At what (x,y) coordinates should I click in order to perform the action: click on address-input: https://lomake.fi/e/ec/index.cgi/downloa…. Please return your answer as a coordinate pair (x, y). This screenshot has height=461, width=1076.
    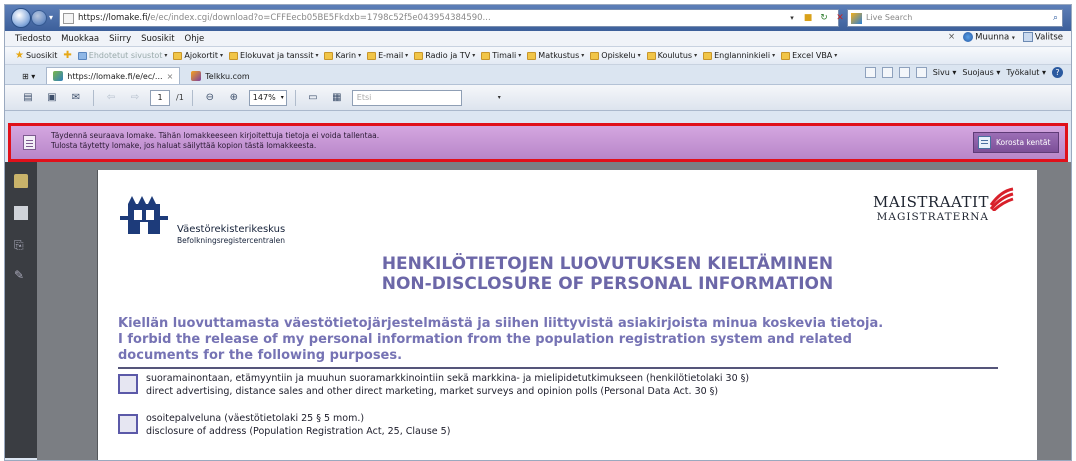
    Looking at the image, I should click on (449, 18).